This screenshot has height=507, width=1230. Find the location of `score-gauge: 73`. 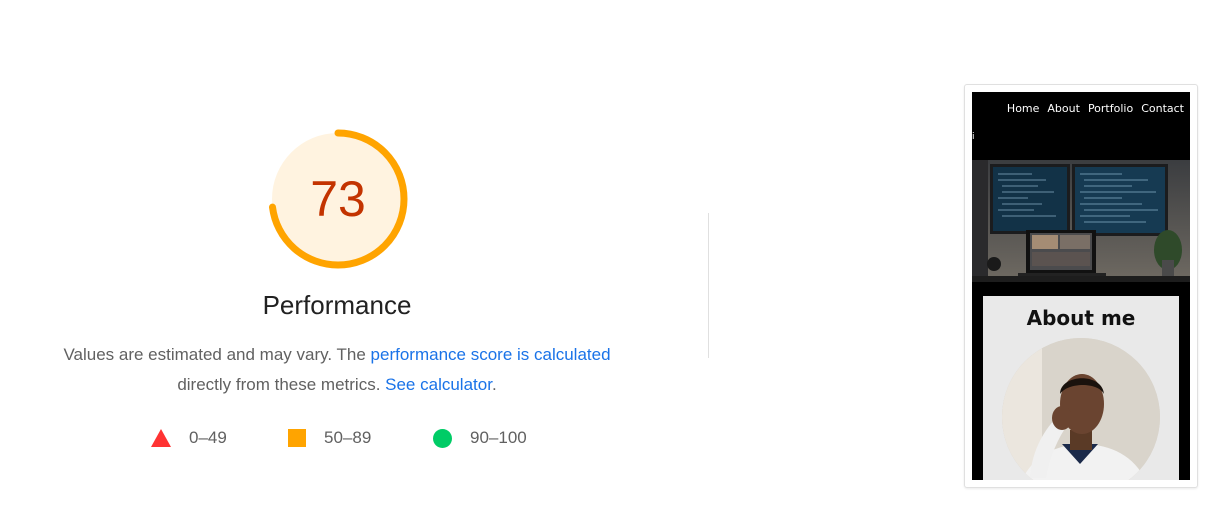

score-gauge: 73 is located at coordinates (338, 199).